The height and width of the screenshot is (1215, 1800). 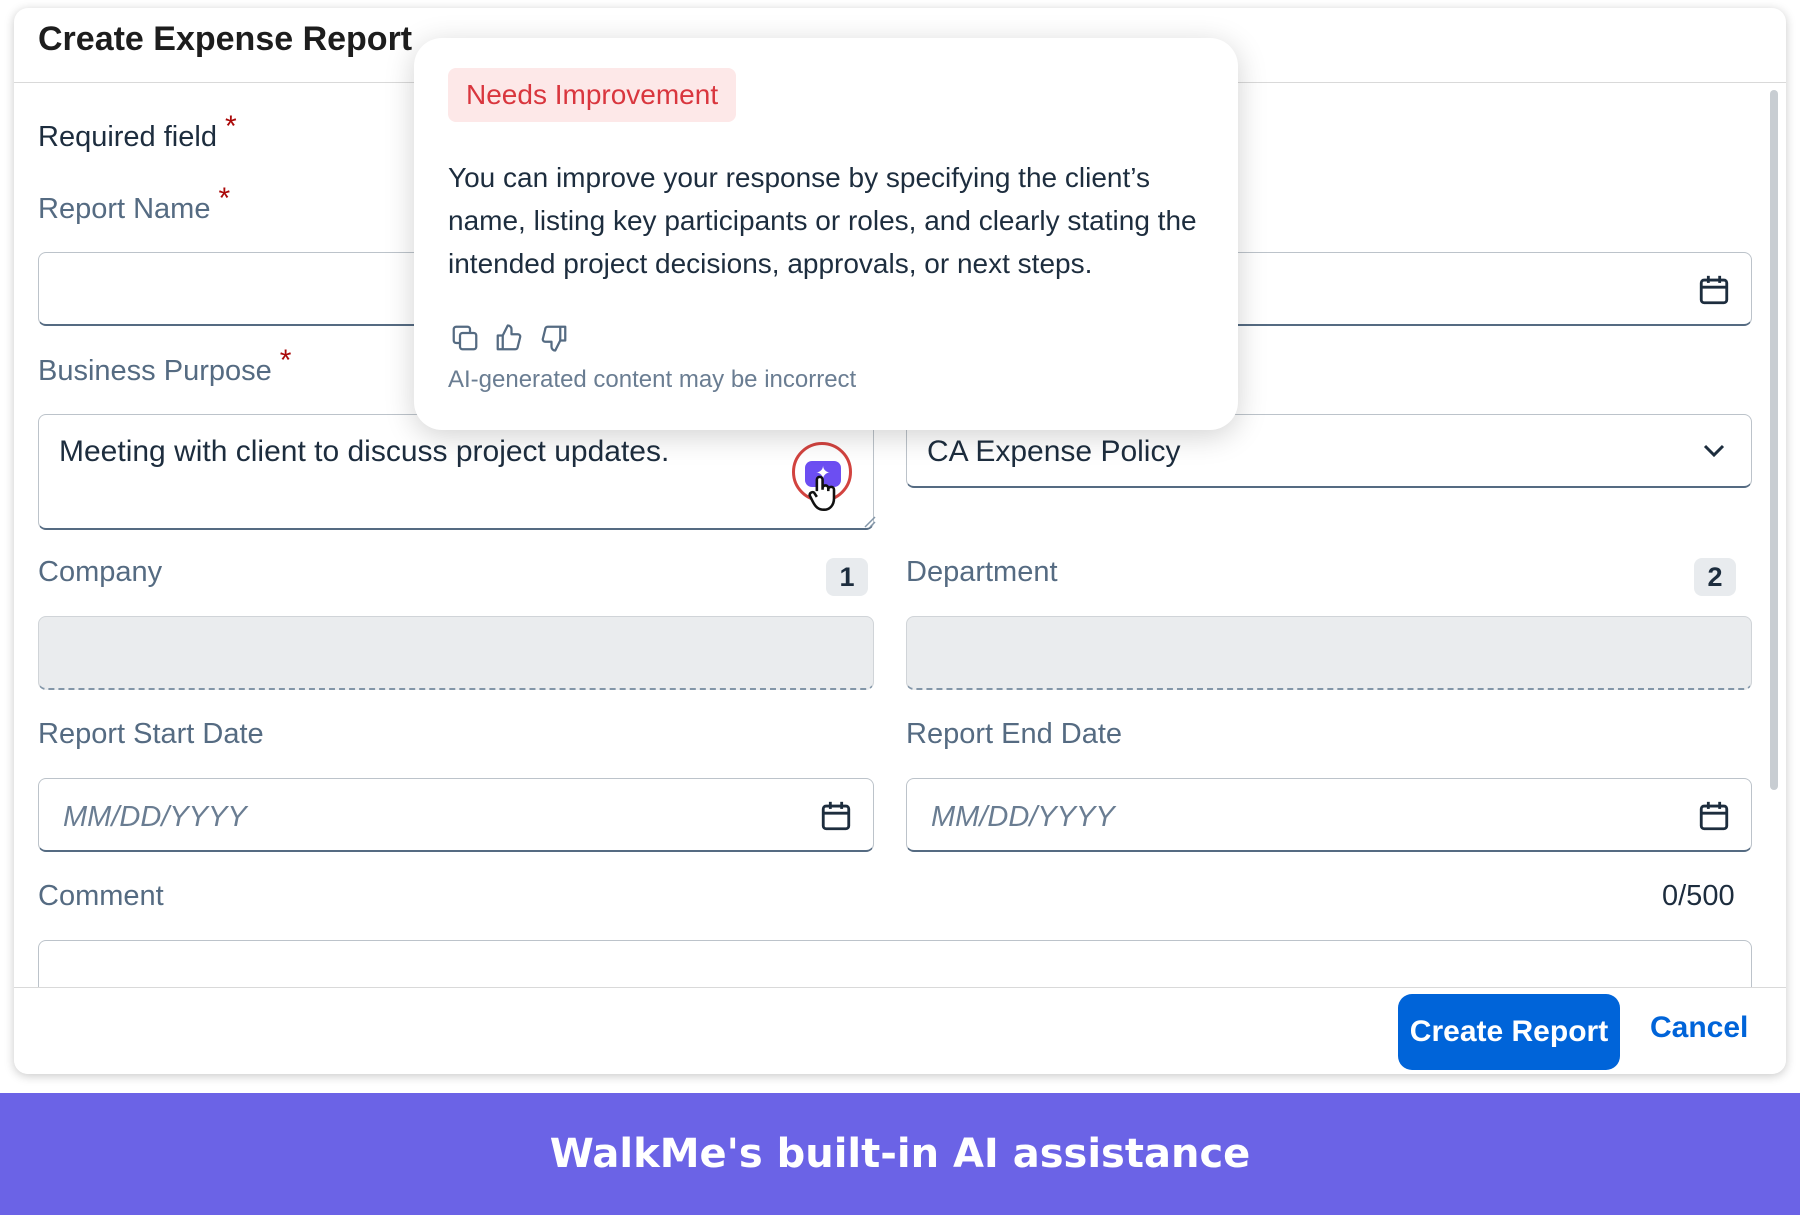 What do you see at coordinates (100, 572) in the screenshot?
I see `company-label: Company` at bounding box center [100, 572].